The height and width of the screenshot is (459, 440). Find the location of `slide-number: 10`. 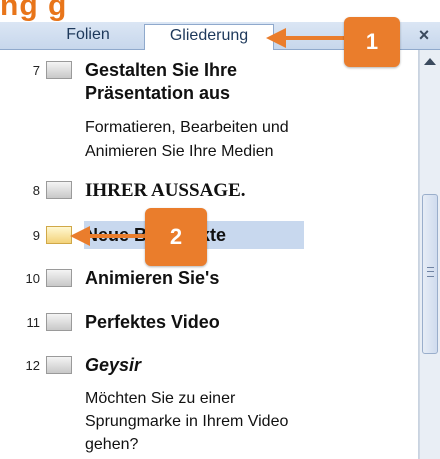

slide-number: 10 is located at coordinates (32, 278).